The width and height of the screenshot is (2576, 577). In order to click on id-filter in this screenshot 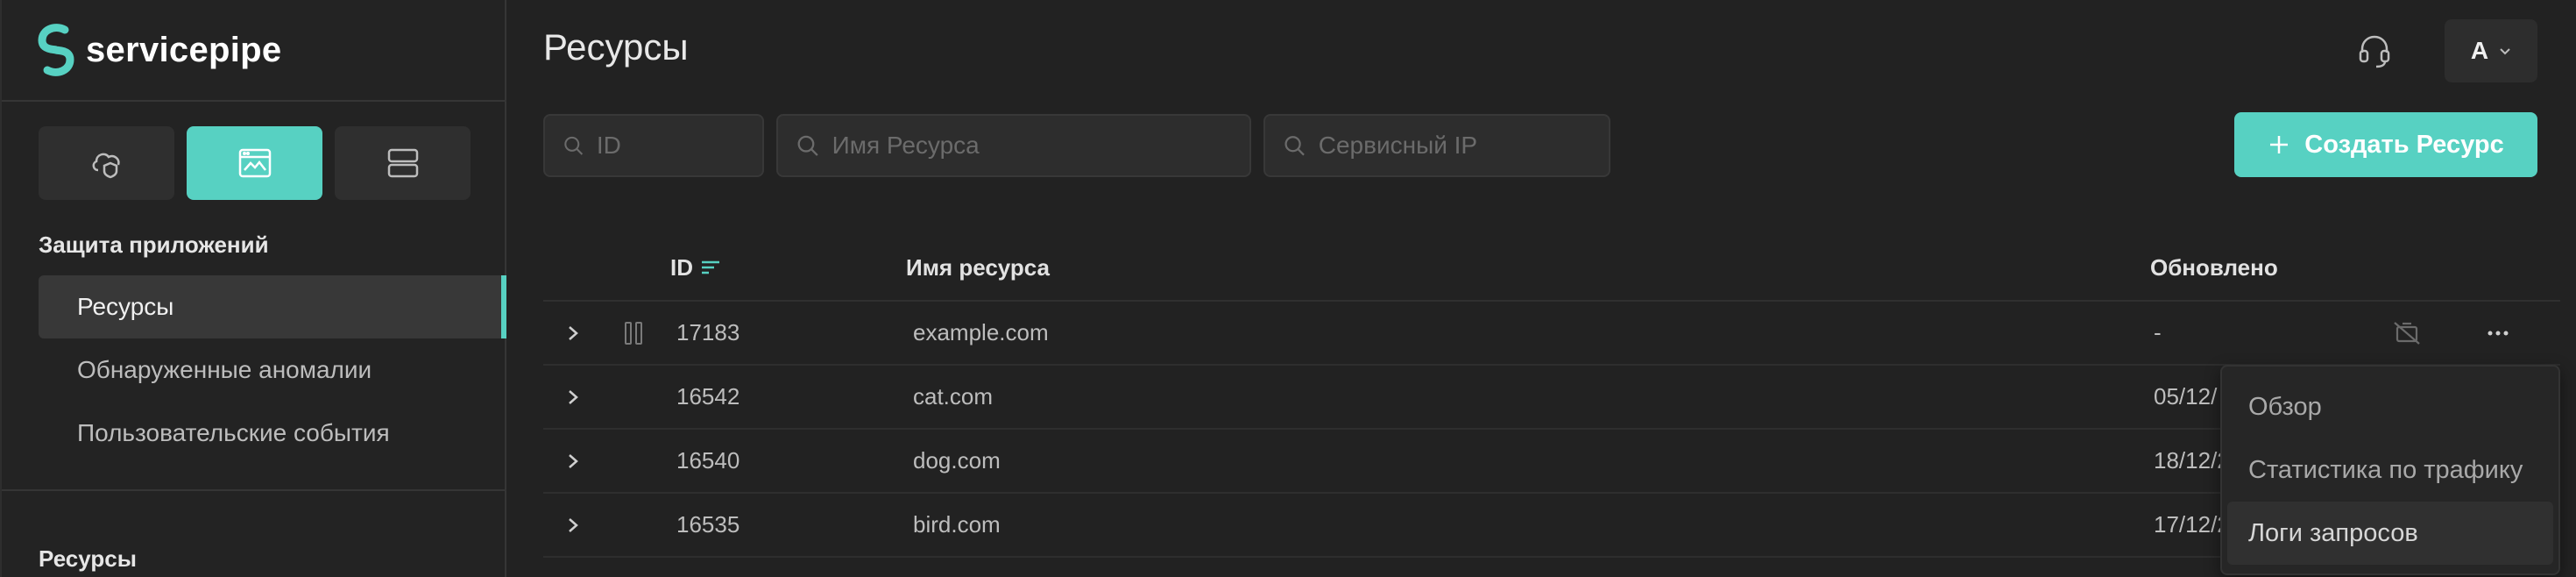, I will do `click(653, 145)`.